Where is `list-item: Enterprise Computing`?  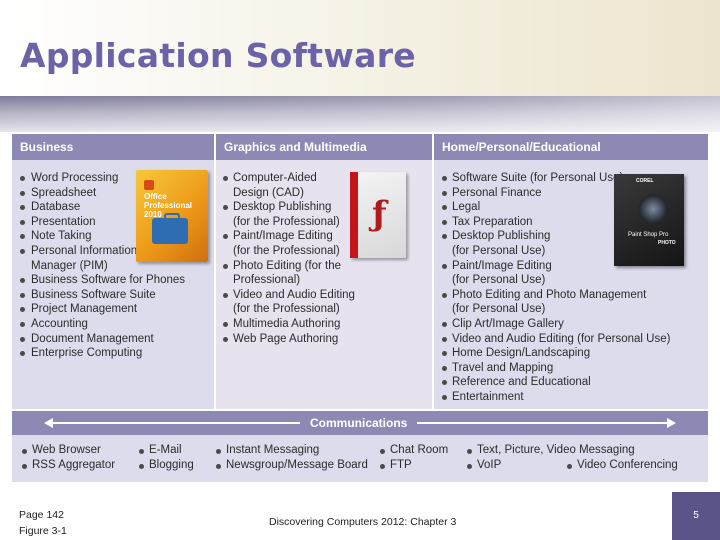 list-item: Enterprise Computing is located at coordinates (113, 353).